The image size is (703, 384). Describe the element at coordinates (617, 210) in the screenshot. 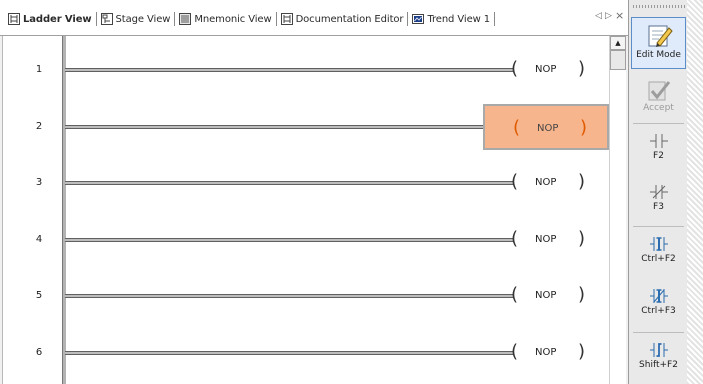

I see `vertical-scrollbar: ▲` at that location.